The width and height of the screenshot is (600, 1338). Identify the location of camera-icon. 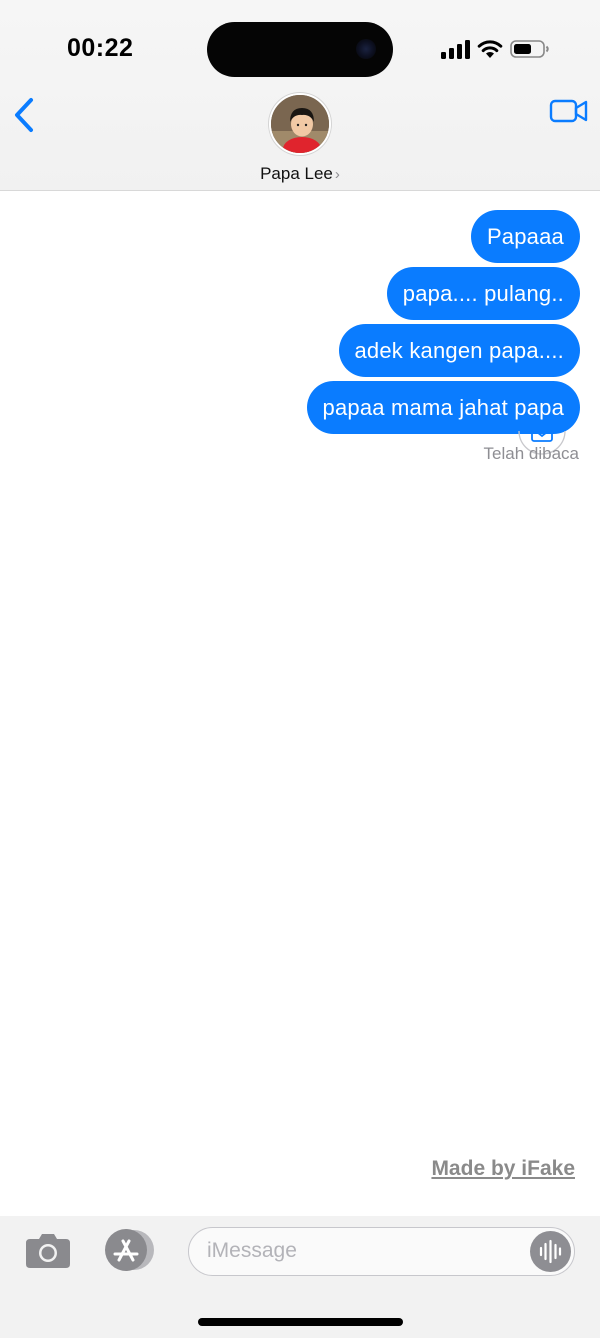
(48, 1250).